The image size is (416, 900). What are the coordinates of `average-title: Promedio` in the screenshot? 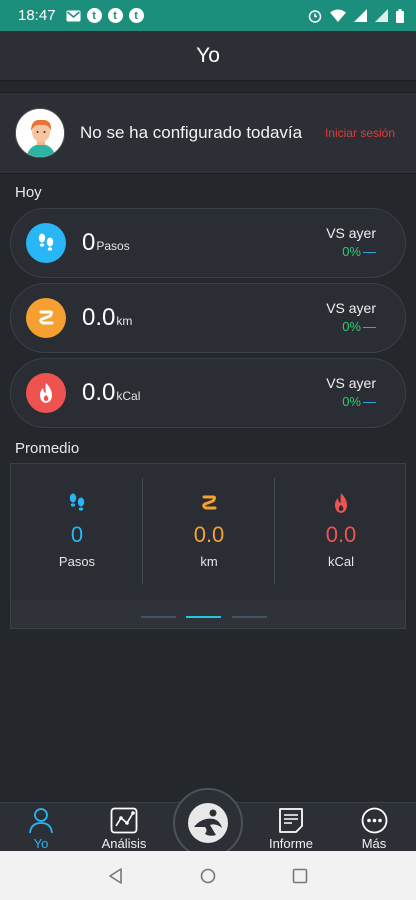 It's located at (47, 448).